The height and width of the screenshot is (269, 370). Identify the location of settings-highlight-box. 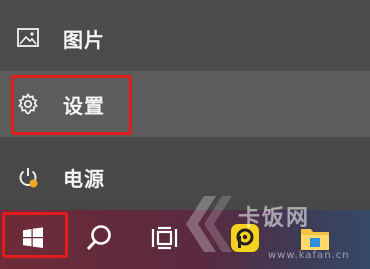
(71, 105).